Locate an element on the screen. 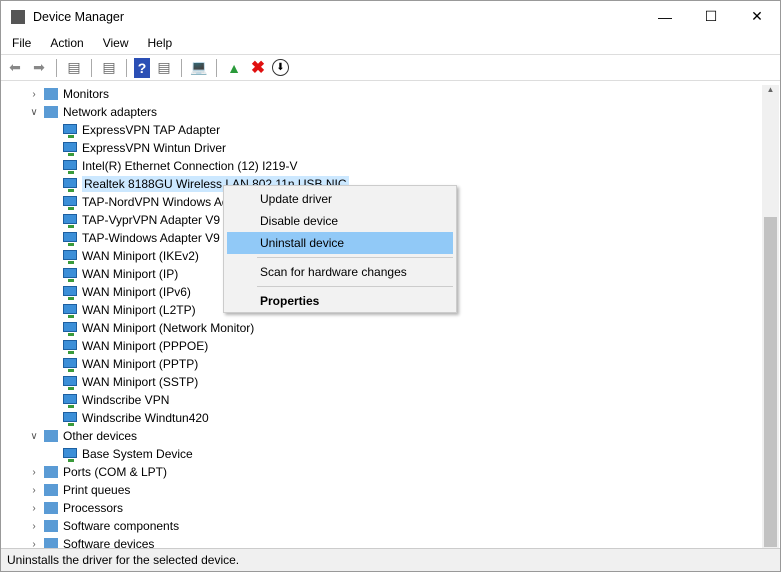  title-bar: Device Manager — ☐ ✕ is located at coordinates (390, 16).